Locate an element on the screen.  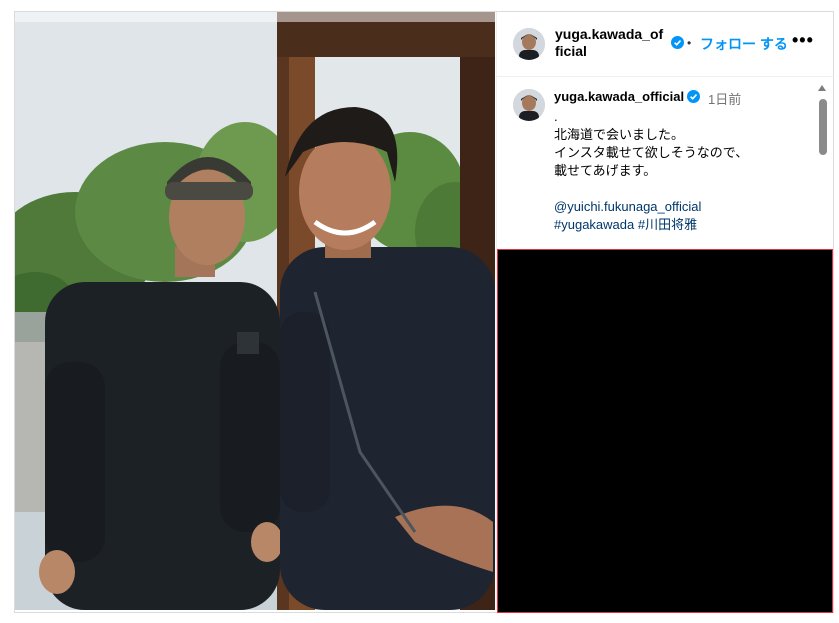
caption-line: 北海道で会いました。 is located at coordinates (619, 134).